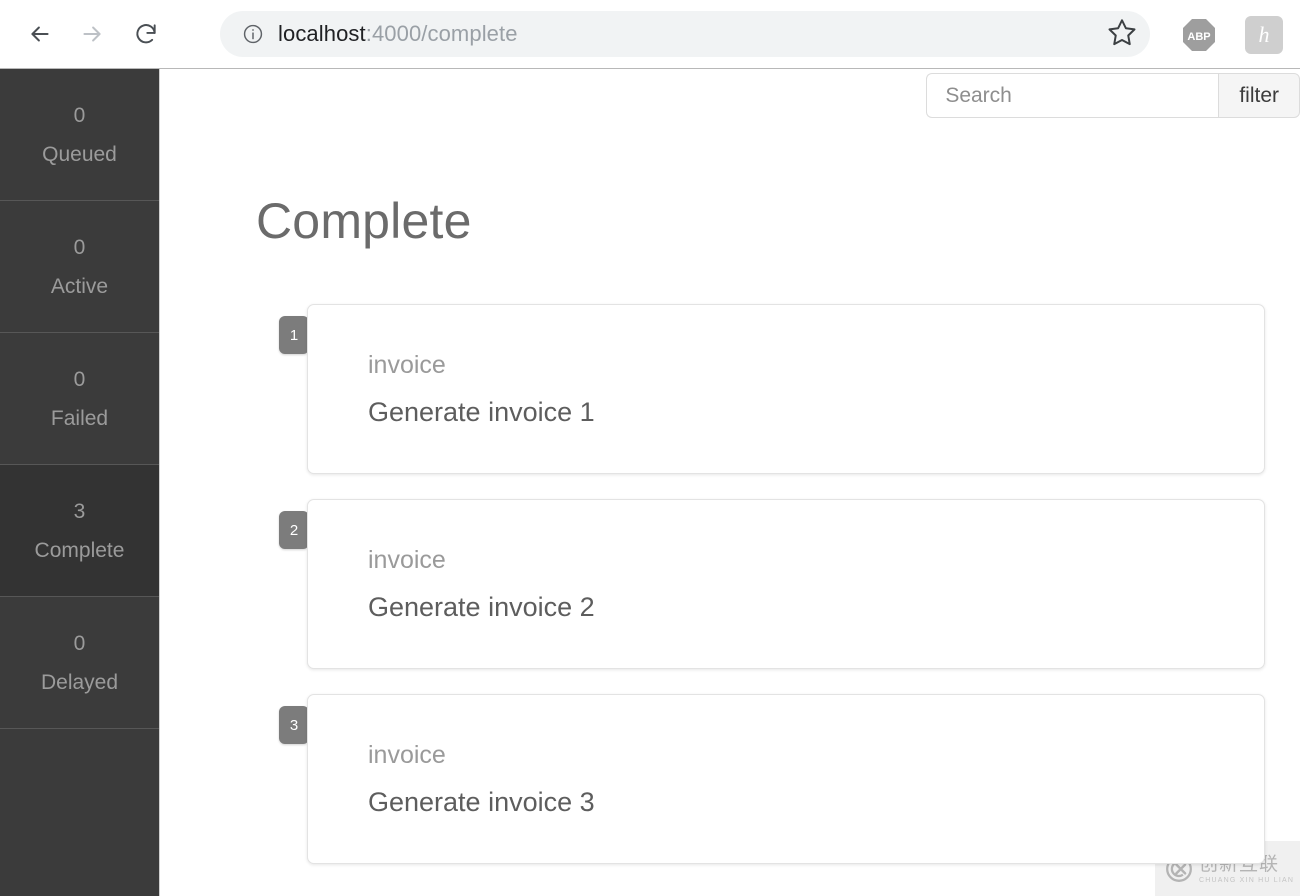 The height and width of the screenshot is (896, 1300). Describe the element at coordinates (786, 779) in the screenshot. I see `job-card: invoice Generate invoice 3` at that location.